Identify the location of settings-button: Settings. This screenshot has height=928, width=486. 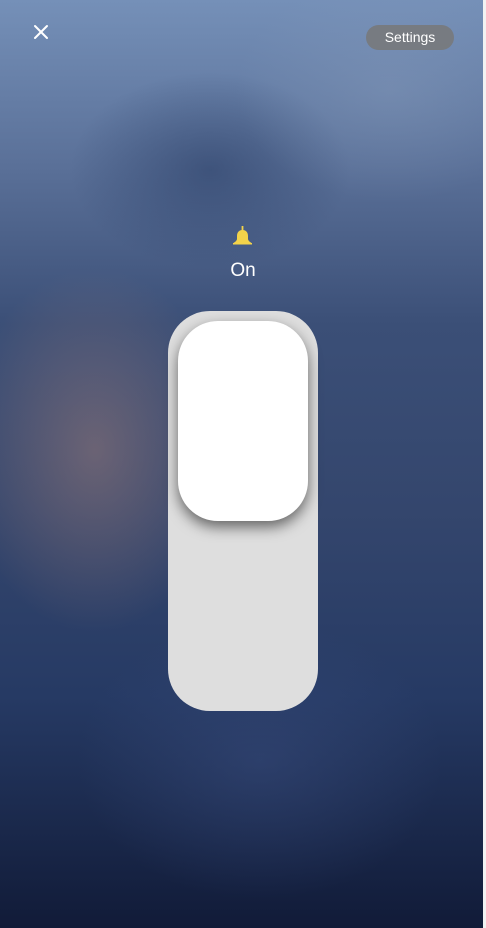
(410, 37).